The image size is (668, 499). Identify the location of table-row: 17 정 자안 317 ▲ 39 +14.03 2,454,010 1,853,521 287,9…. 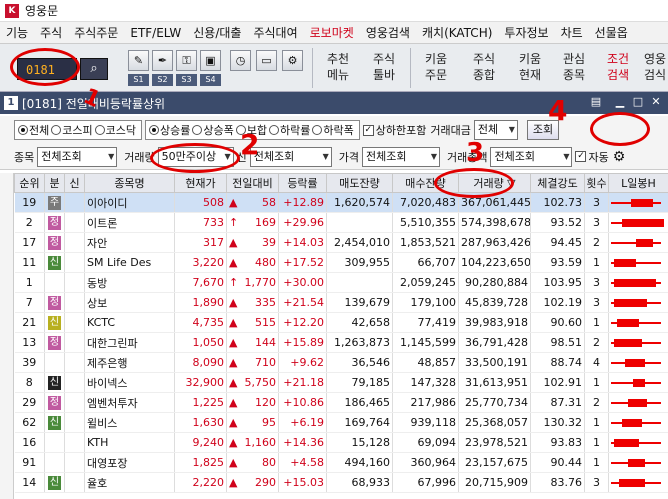
(341, 242).